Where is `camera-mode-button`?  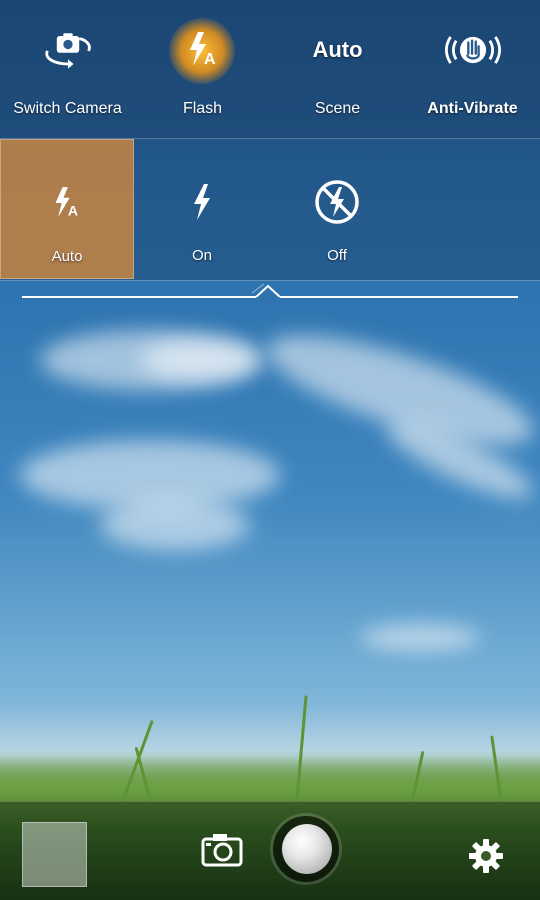 camera-mode-button is located at coordinates (222, 850).